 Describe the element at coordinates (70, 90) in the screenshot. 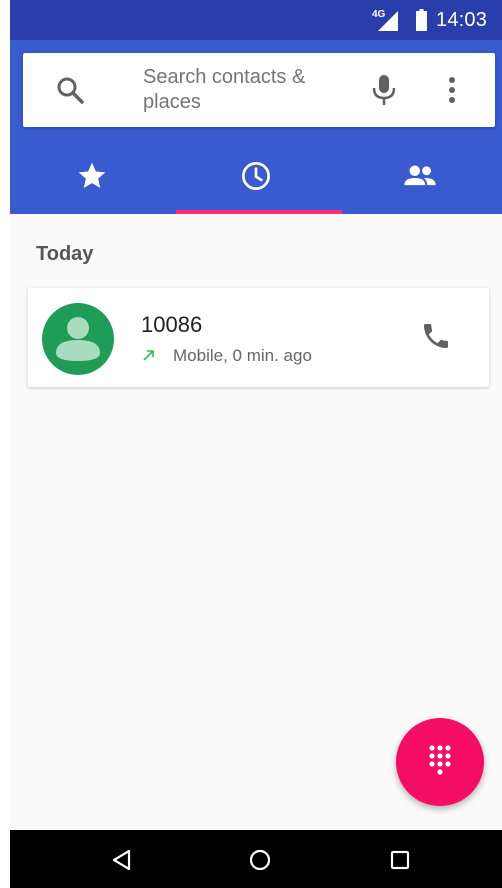

I see `search-icon` at that location.